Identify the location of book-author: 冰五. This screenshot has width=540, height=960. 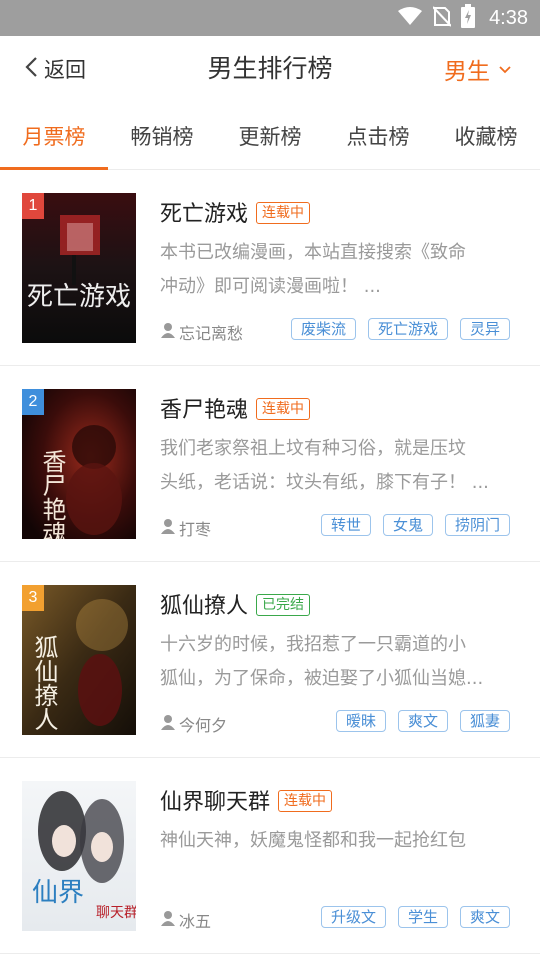
(185, 920).